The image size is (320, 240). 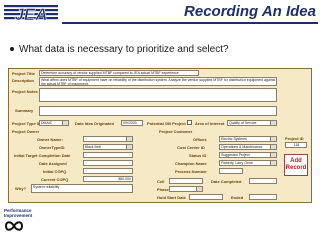 I want to click on cell-field, so click(x=186, y=181).